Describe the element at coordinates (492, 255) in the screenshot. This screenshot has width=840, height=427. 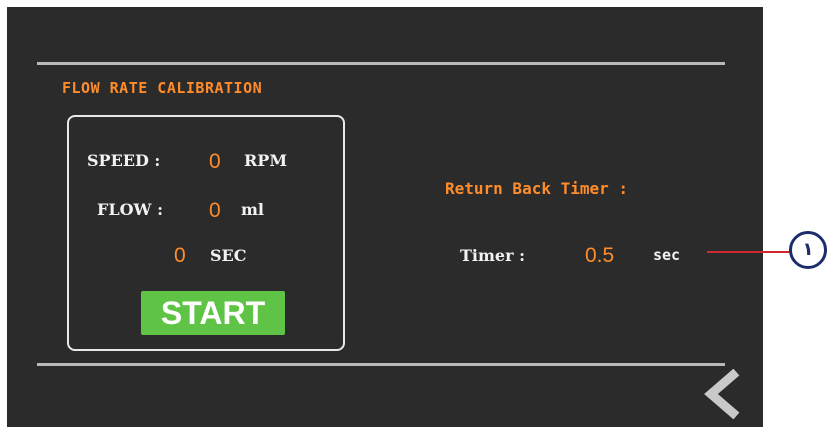
I see `timer-label: Timer :` at that location.